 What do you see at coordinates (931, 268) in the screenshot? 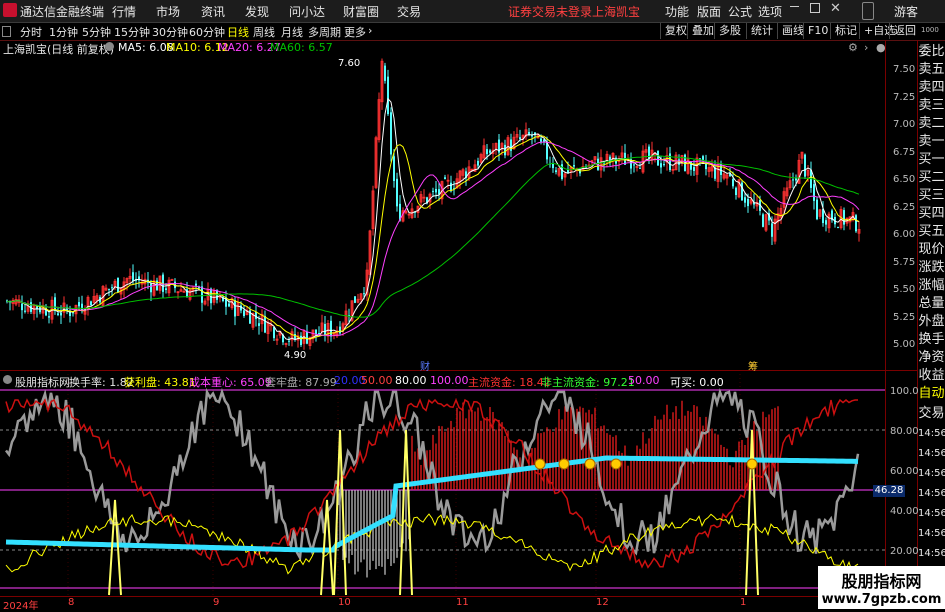
I see `side-item: 涨跌` at bounding box center [931, 268].